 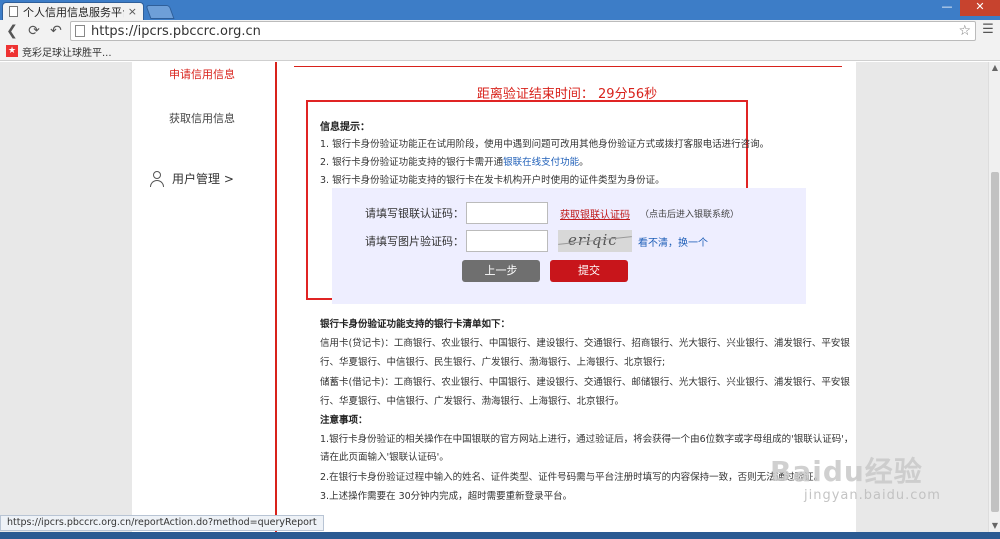 I want to click on browser-toolbar: ❮ ⟳ ↶ https://ipcrs.pbccrc.org.cn ☆ ☰, so click(x=500, y=31).